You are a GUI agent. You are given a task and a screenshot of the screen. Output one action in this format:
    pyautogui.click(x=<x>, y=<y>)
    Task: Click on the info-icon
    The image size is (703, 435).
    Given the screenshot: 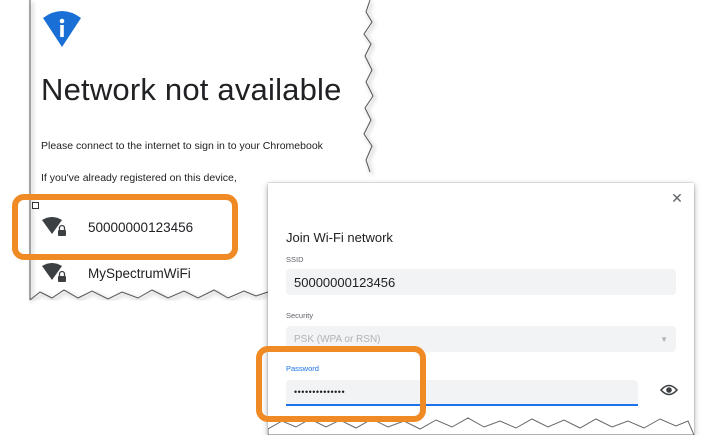 What is the action you would take?
    pyautogui.click(x=62, y=29)
    